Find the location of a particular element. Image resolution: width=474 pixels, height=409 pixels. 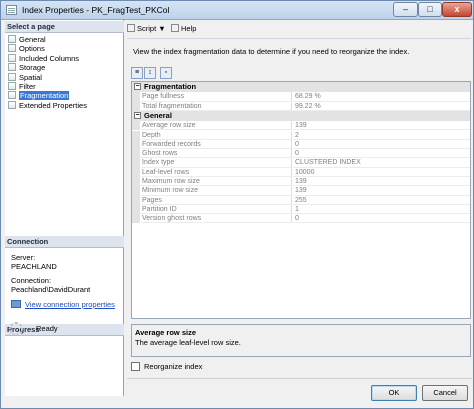

property-row: Forwarded records 0 is located at coordinates (301, 144).